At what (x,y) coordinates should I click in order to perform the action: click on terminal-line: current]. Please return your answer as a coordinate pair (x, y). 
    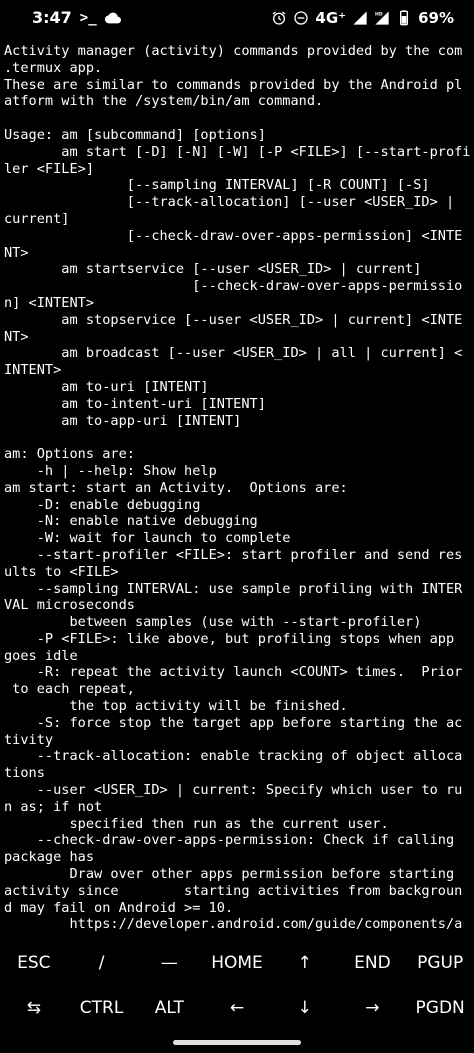
    Looking at the image, I should click on (37, 218).